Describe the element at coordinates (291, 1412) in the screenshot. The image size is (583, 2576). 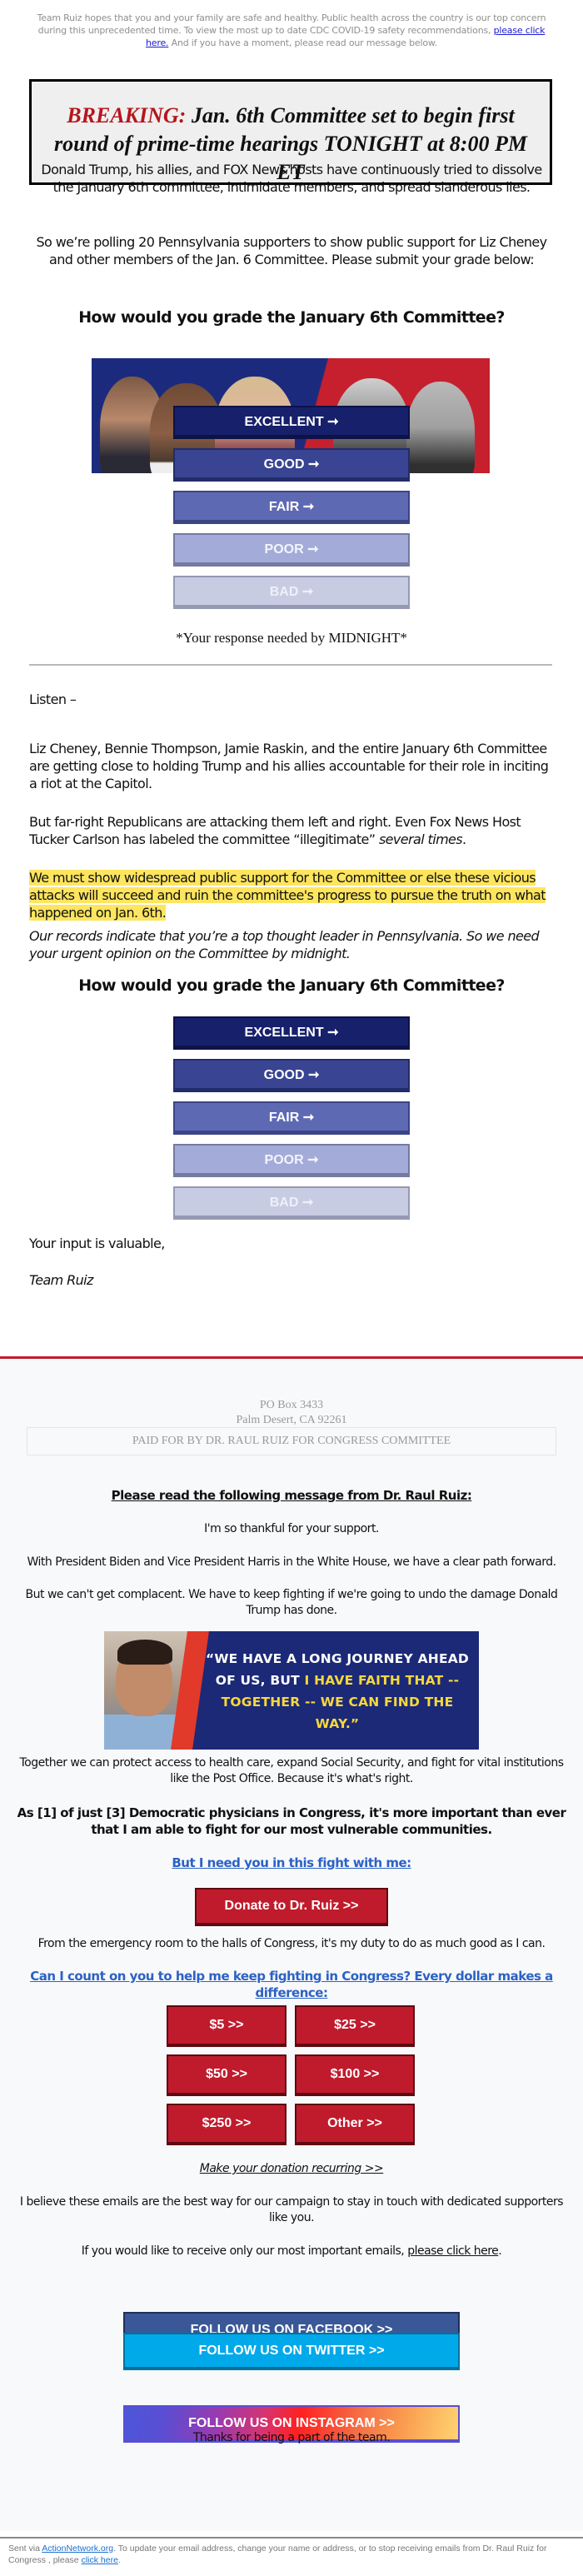
I see `mailing-address: PO Box 3433 Palm Desert, CA 92261` at that location.